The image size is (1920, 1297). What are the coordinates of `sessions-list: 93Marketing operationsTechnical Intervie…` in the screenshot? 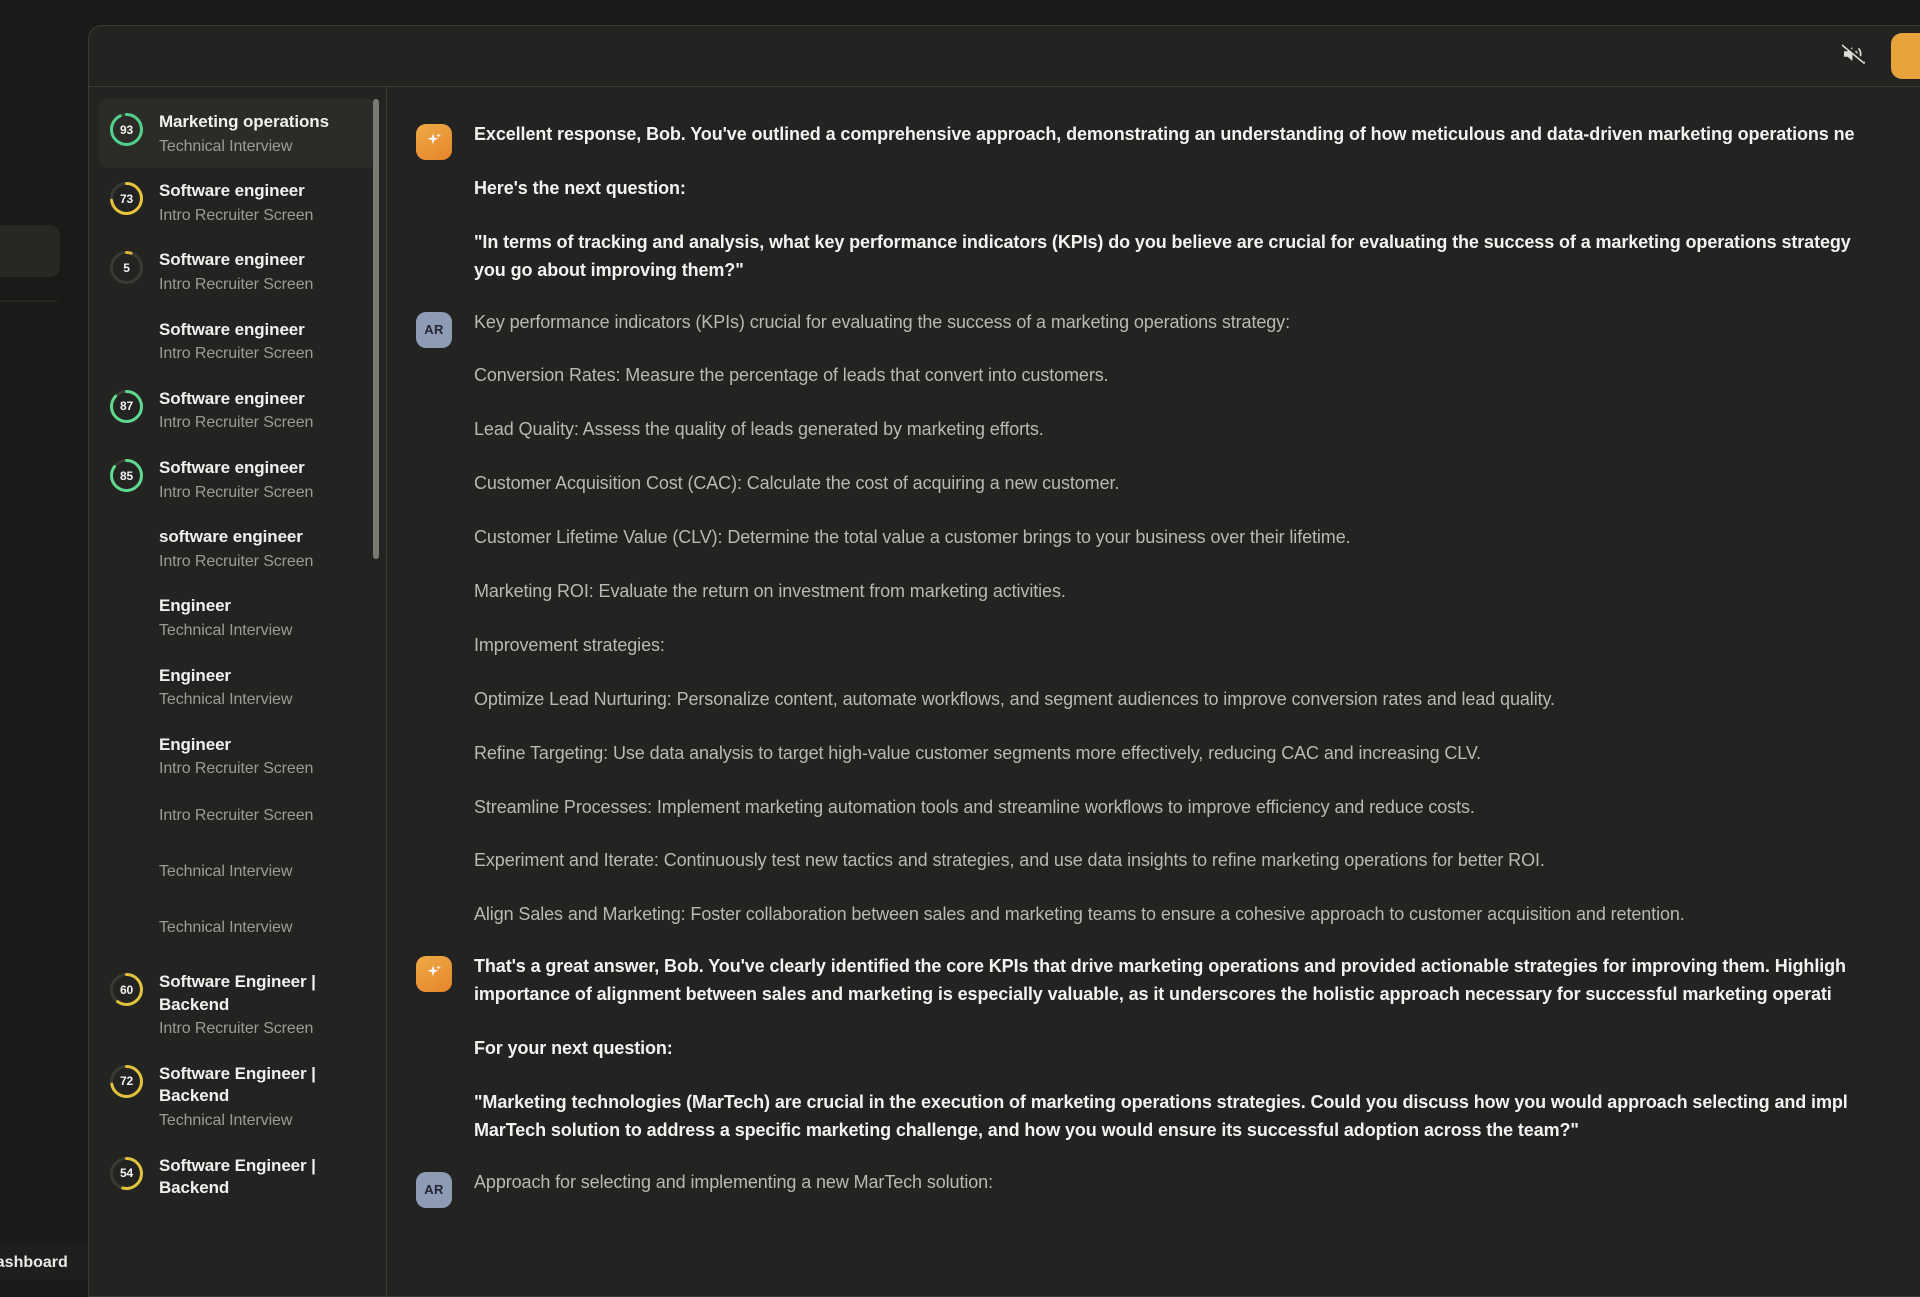 It's located at (237, 655).